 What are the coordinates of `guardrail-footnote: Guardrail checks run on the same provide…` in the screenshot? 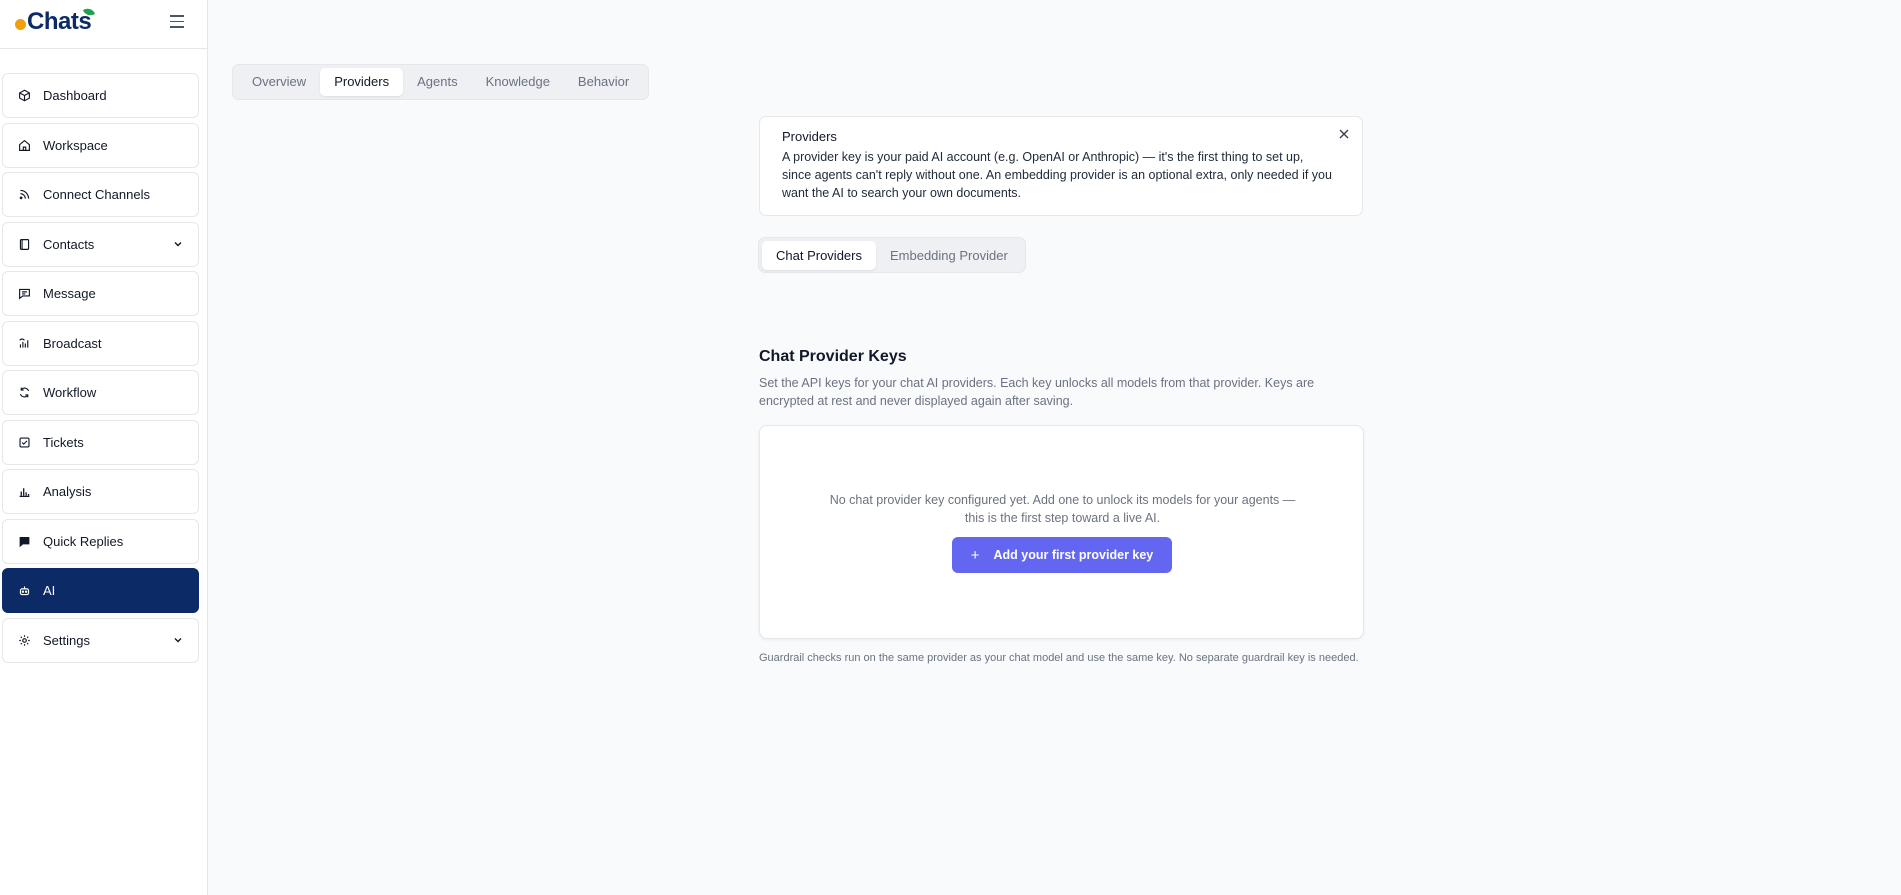 It's located at (1059, 658).